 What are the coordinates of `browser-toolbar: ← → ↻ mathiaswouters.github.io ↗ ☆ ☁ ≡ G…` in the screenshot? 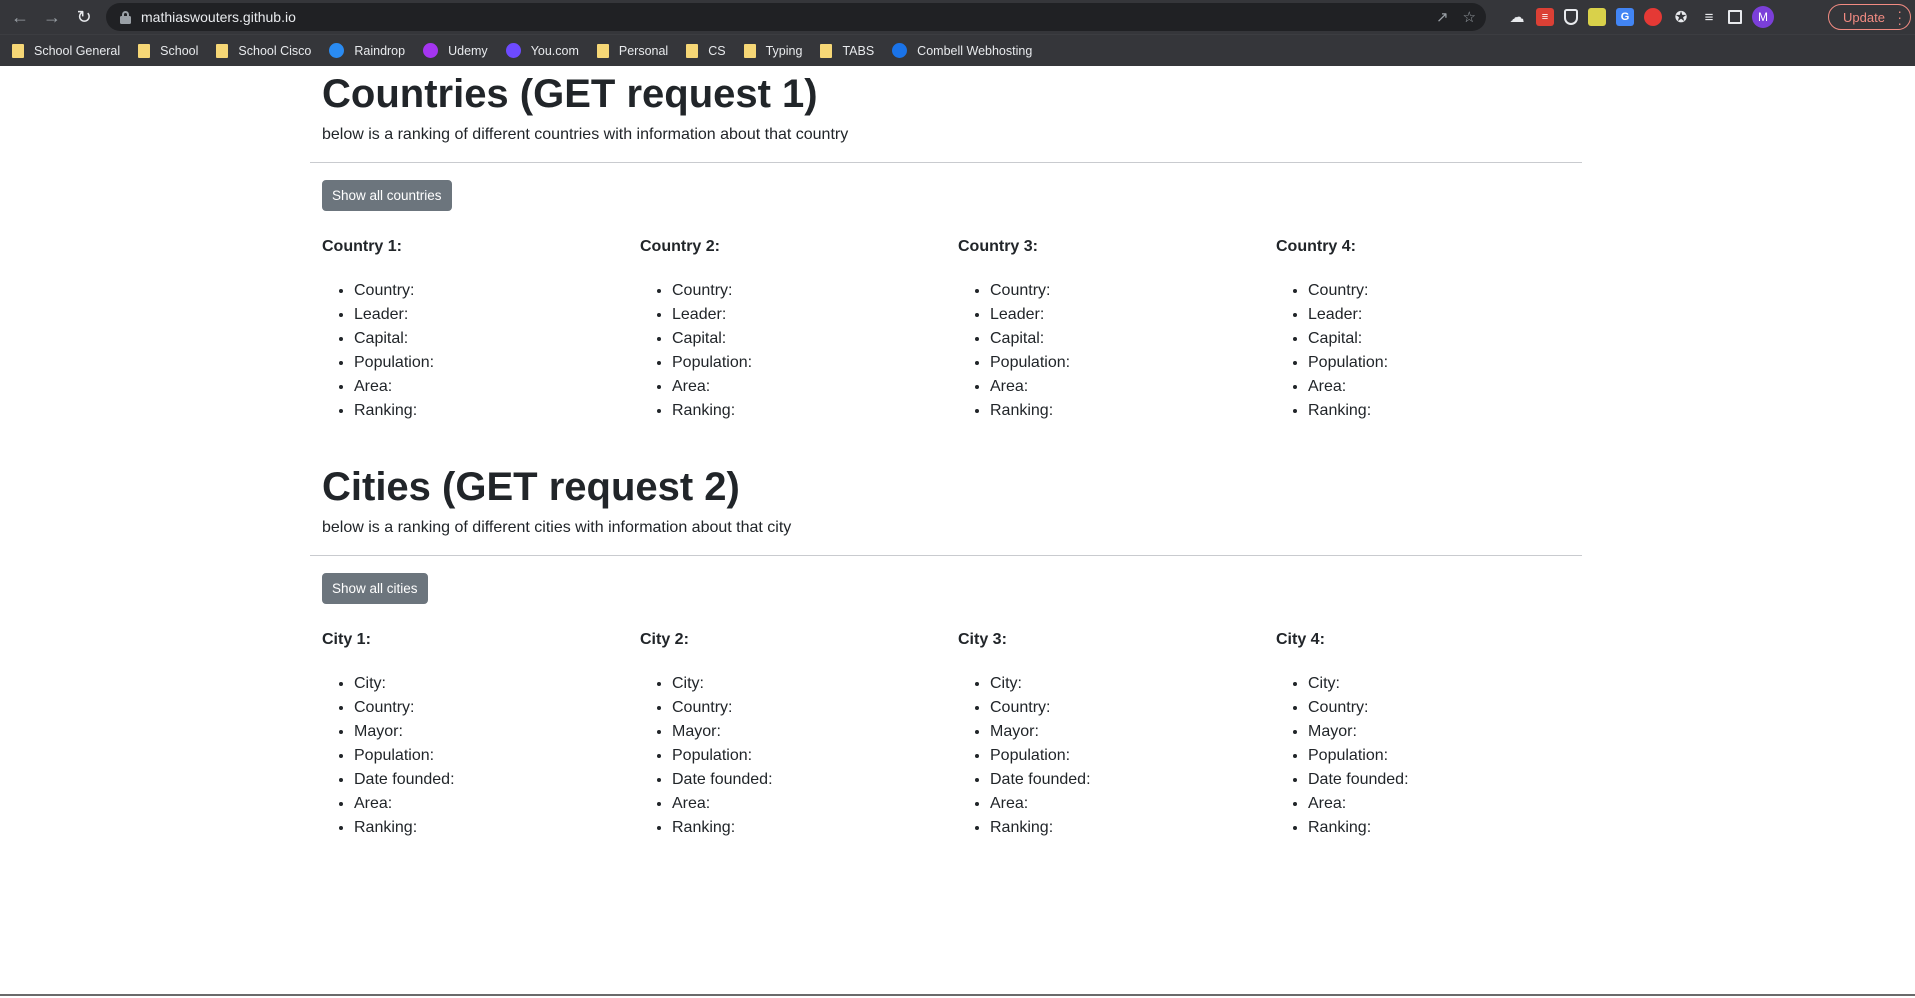 It's located at (957, 17).